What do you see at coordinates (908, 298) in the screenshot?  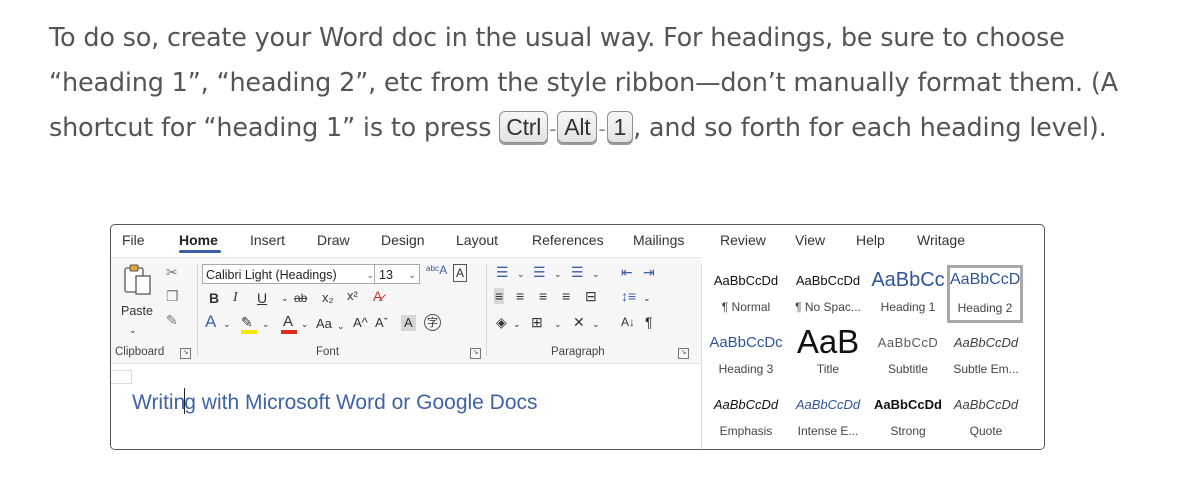 I see `style-heading-1: AaBbCc Heading 1` at bounding box center [908, 298].